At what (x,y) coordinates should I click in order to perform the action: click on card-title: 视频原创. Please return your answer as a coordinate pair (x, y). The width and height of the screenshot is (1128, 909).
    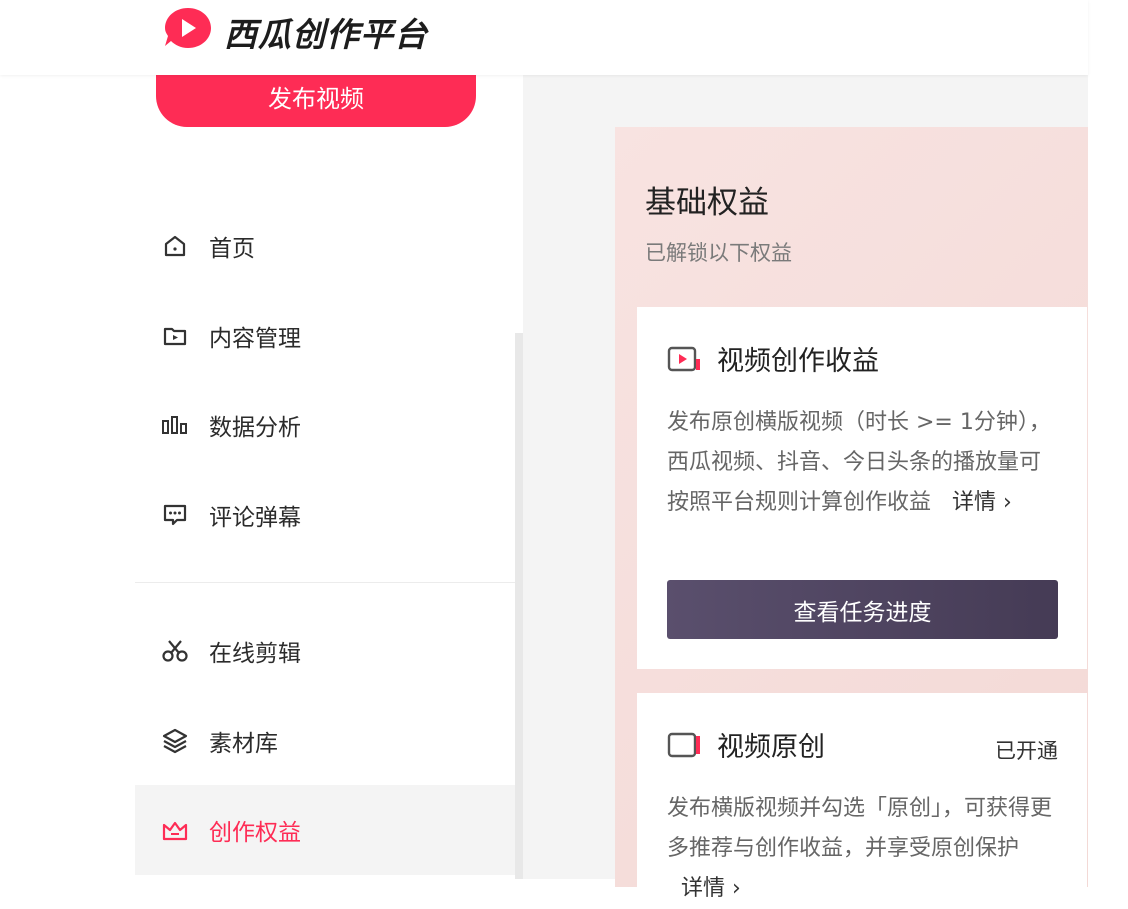
    Looking at the image, I should click on (771, 747).